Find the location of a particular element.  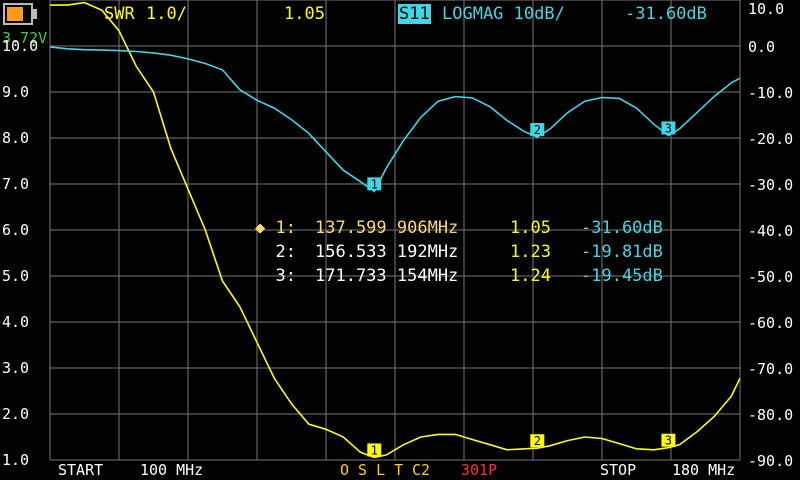

trace2-value: -31.60dB is located at coordinates (666, 14).